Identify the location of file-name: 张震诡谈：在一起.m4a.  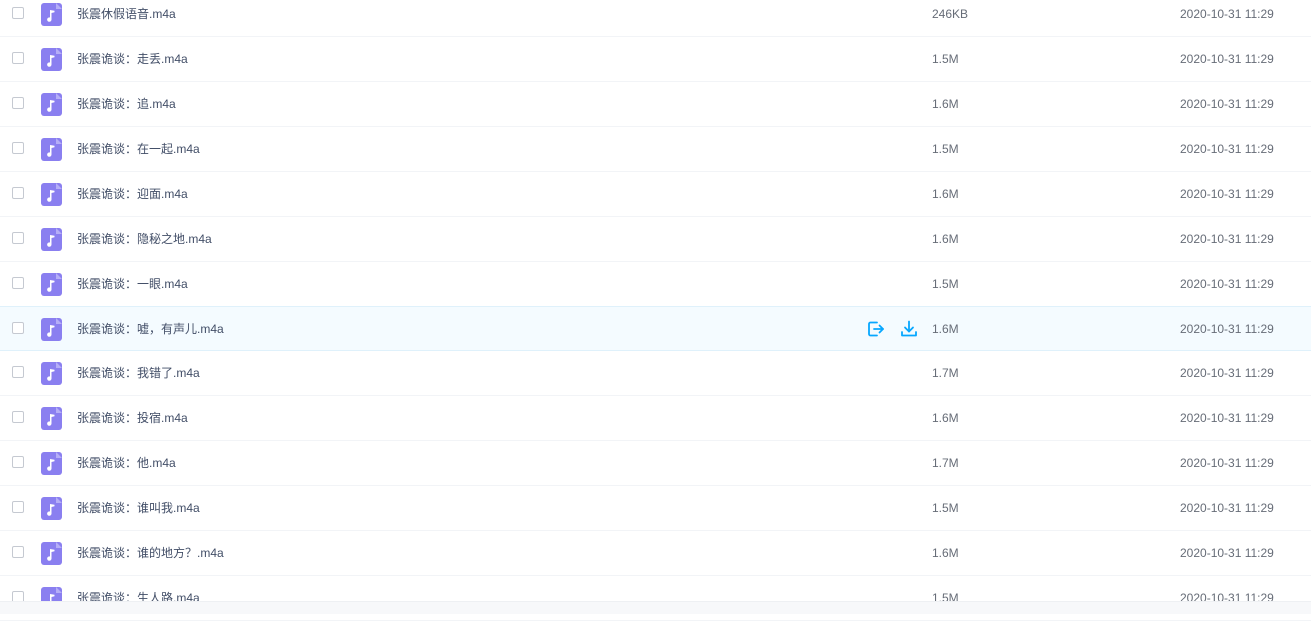
(138, 149).